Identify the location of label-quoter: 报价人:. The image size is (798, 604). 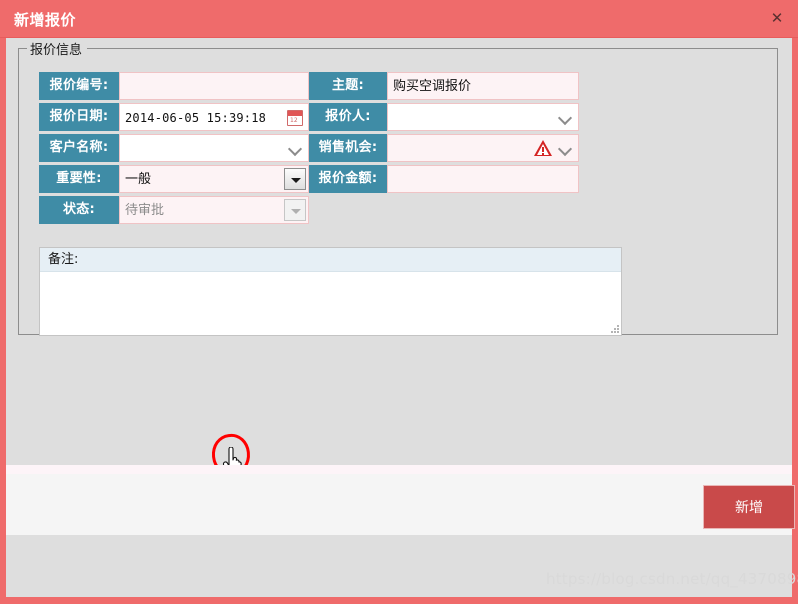
(348, 117).